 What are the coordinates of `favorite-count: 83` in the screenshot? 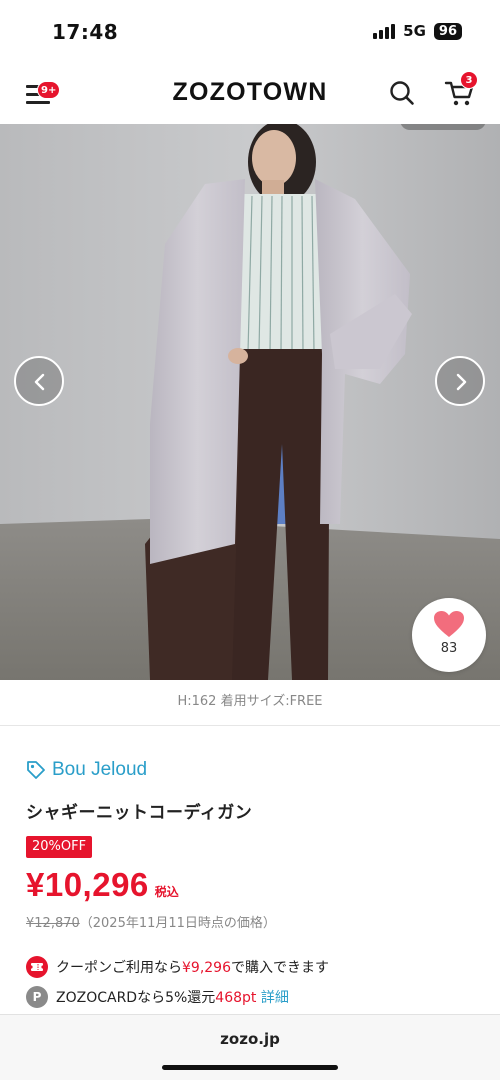 It's located at (449, 648).